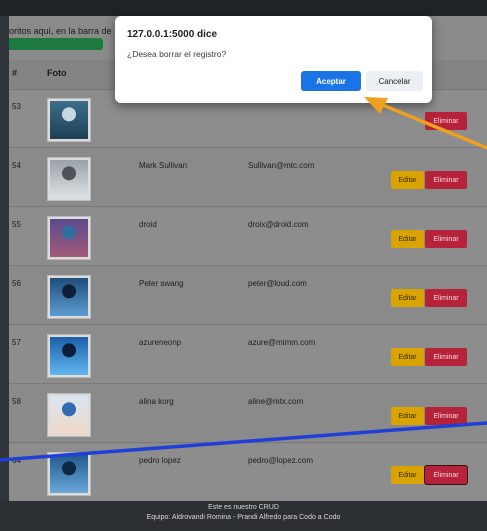  Describe the element at coordinates (394, 81) in the screenshot. I see `dialog-cancel-button: Cancelar` at that location.